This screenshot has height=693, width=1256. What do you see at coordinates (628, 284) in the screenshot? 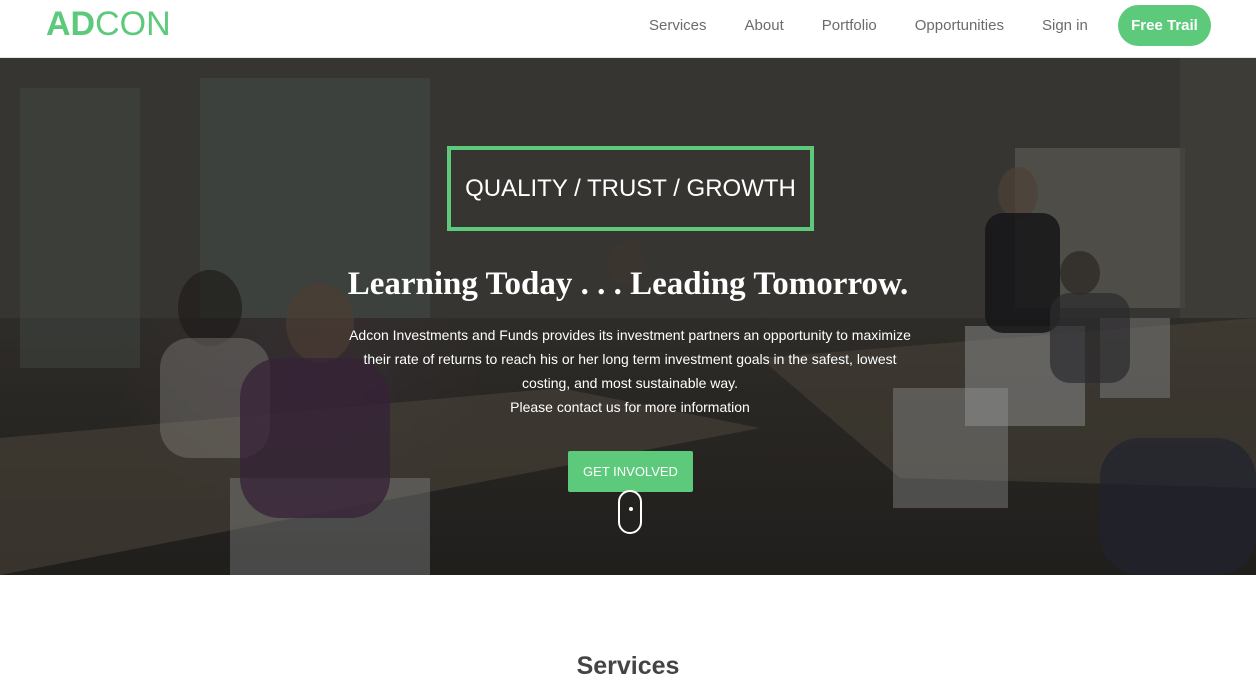
I see `hero-title: Learning Today . . . Leading Tomorrow.` at bounding box center [628, 284].